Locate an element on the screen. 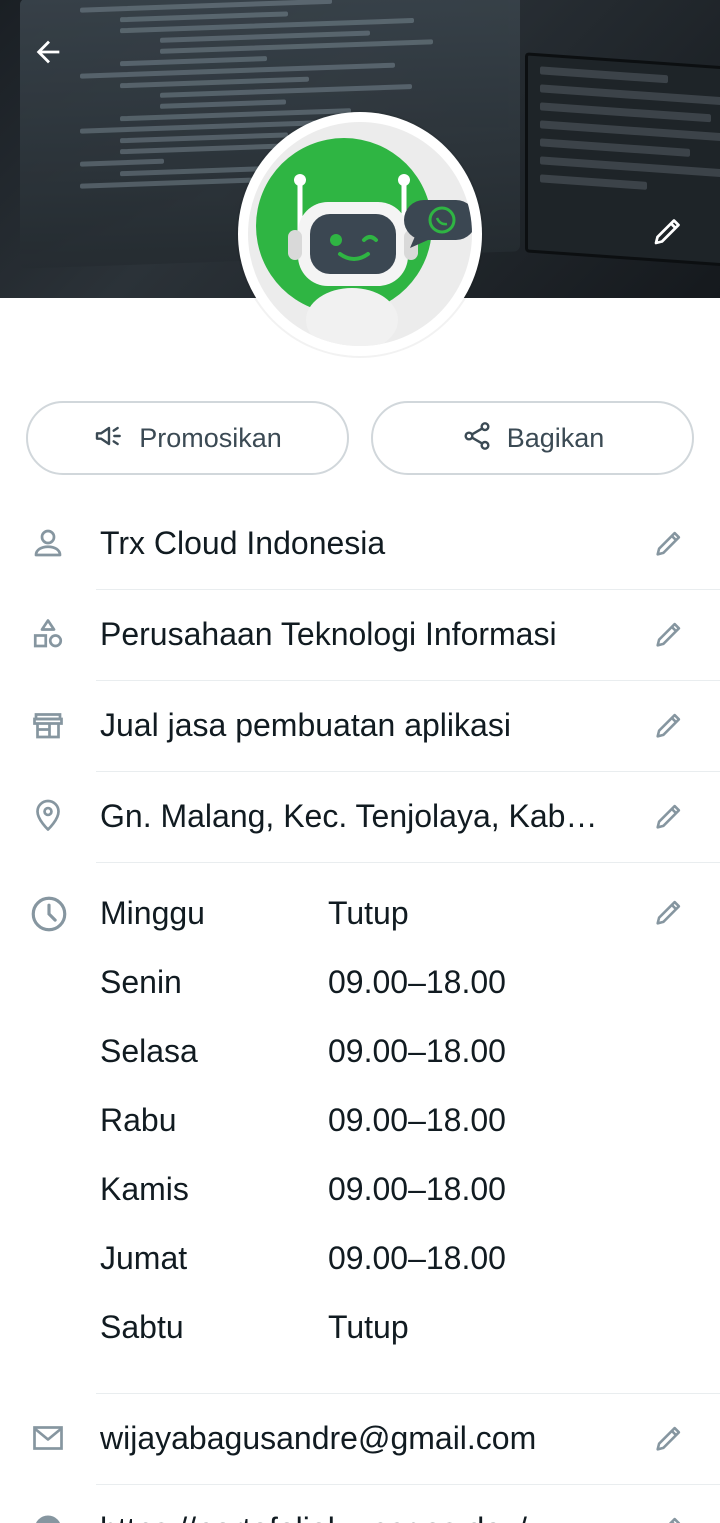  business-email: wijayabagusandre@gmail.com is located at coordinates (318, 1438).